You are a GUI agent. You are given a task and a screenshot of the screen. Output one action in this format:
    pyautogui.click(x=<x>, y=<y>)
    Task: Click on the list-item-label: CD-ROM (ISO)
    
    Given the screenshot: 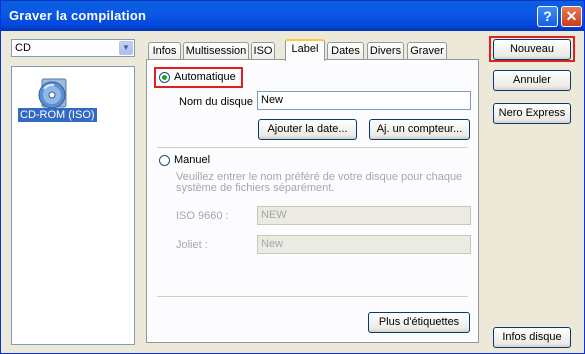 What is the action you would take?
    pyautogui.click(x=57, y=115)
    